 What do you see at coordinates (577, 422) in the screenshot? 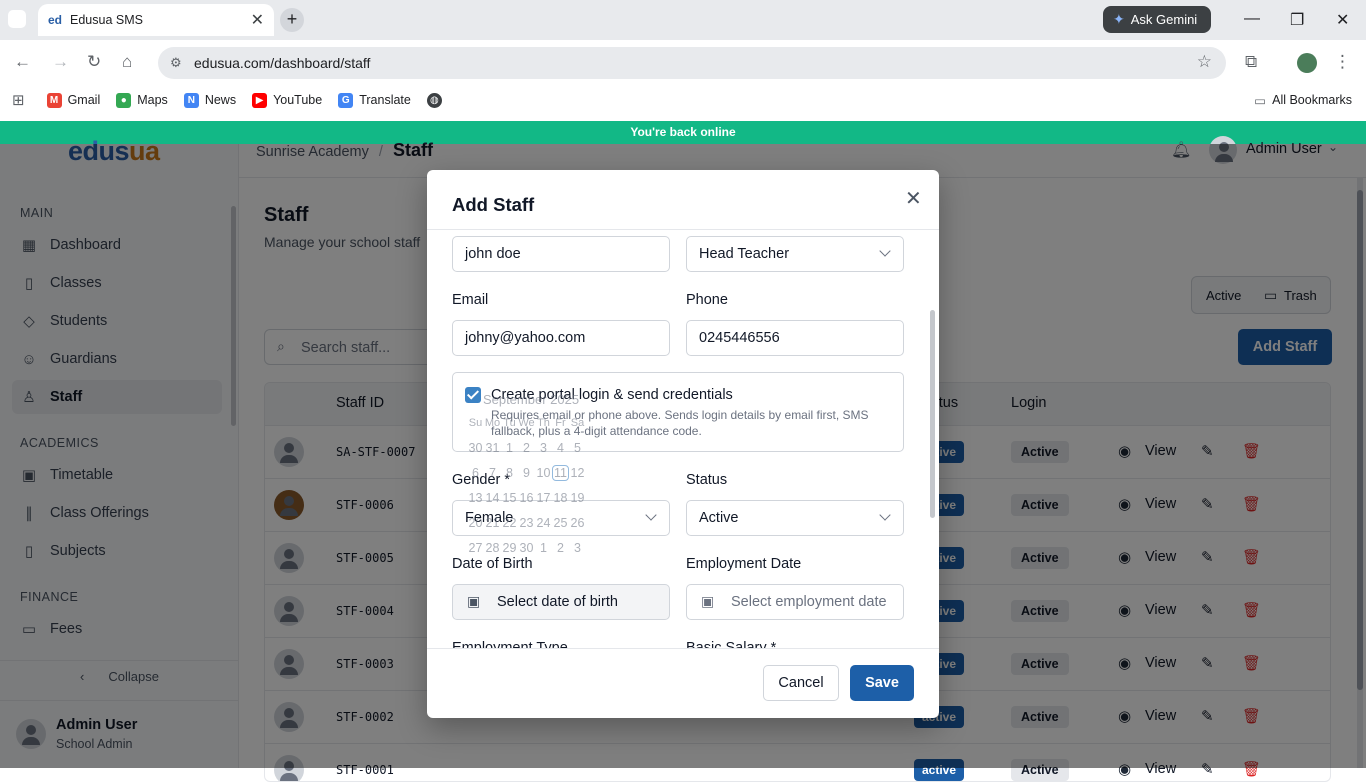
I see `calendar-weekday: Sa` at bounding box center [577, 422].